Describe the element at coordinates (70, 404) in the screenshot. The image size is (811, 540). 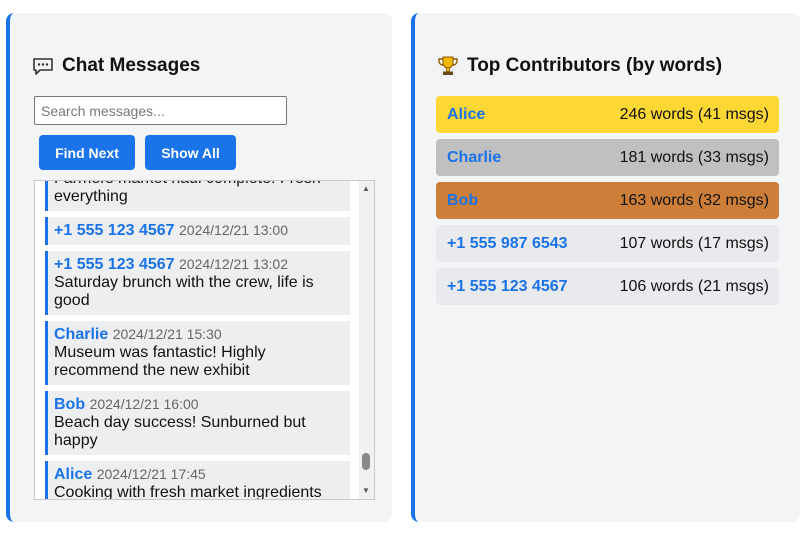
I see `message-sender: Bob` at that location.